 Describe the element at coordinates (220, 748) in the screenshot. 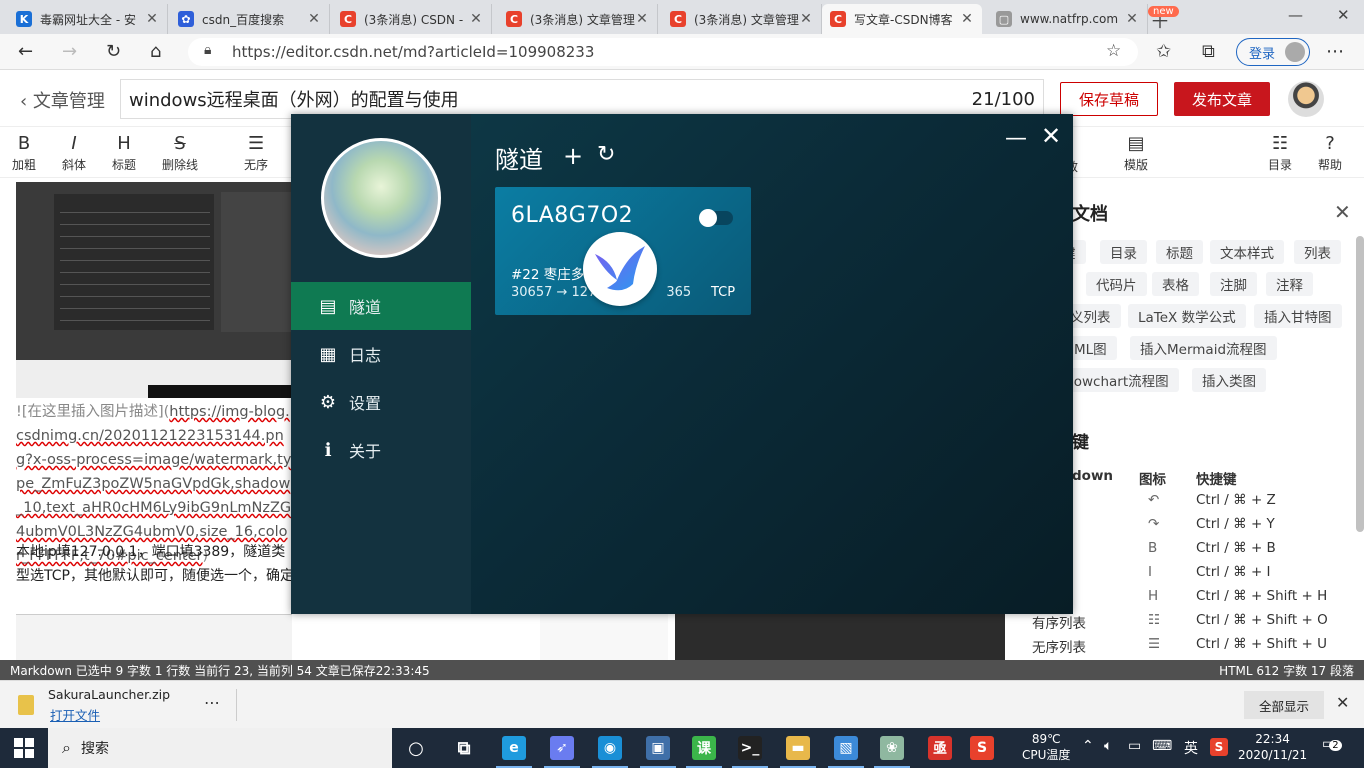

I see `taskbar-search-box: ⌕ 搜索` at that location.